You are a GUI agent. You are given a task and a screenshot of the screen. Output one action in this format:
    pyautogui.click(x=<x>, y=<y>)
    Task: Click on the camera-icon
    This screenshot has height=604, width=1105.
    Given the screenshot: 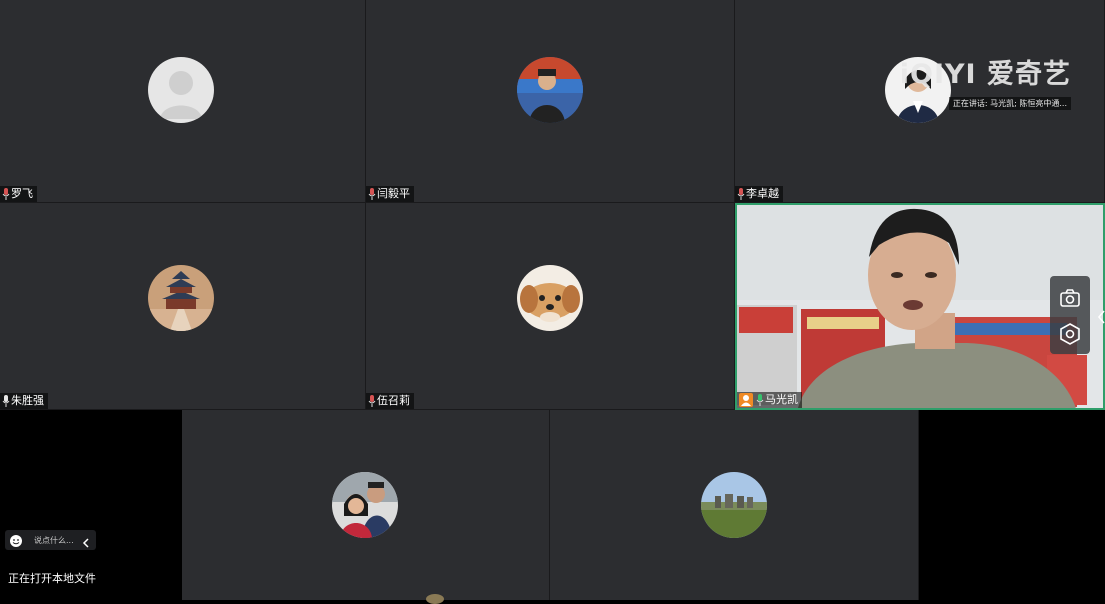 What is the action you would take?
    pyautogui.click(x=1070, y=298)
    